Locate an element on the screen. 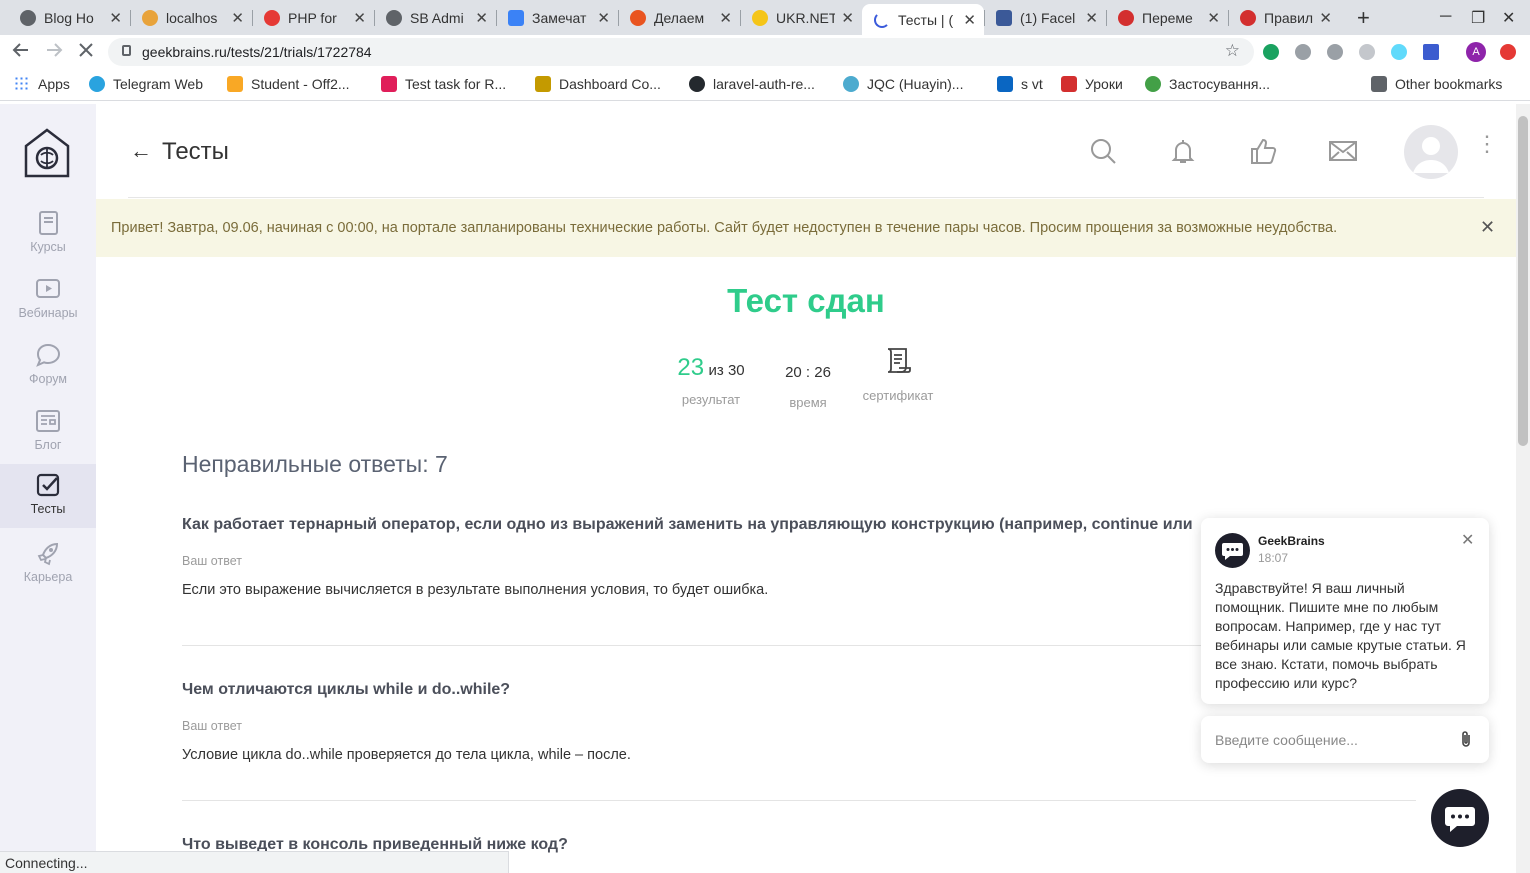 Image resolution: width=1530 pixels, height=873 pixels. sidebar-item-label: Карьера is located at coordinates (48, 577).